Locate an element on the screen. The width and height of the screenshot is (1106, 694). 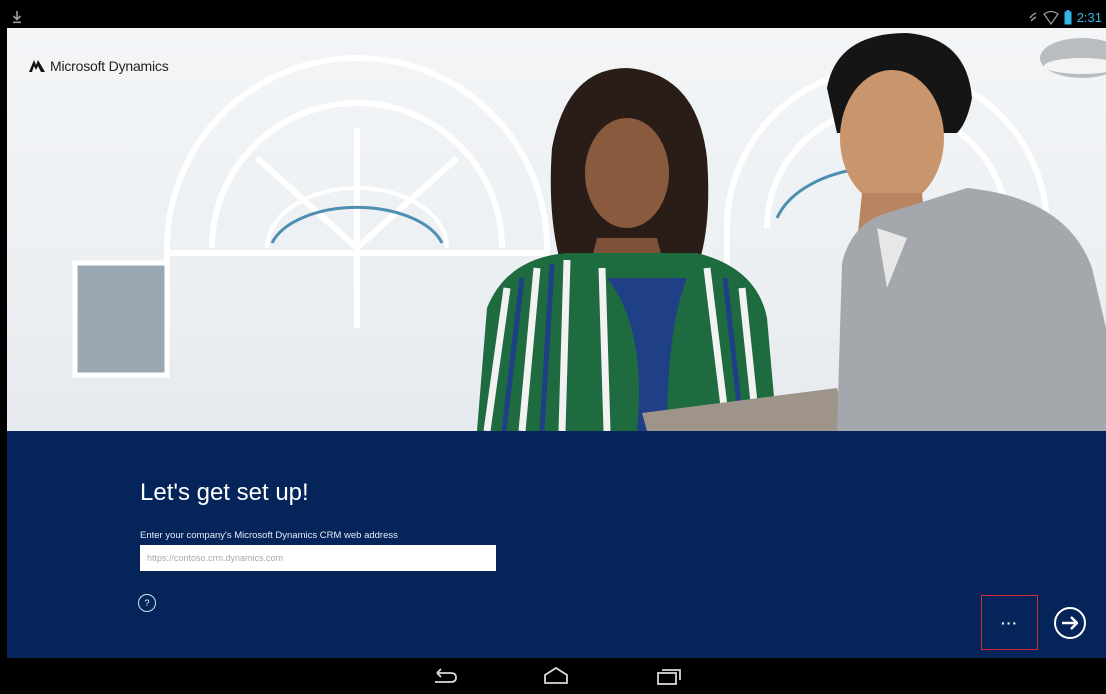
back-icon is located at coordinates (445, 676).